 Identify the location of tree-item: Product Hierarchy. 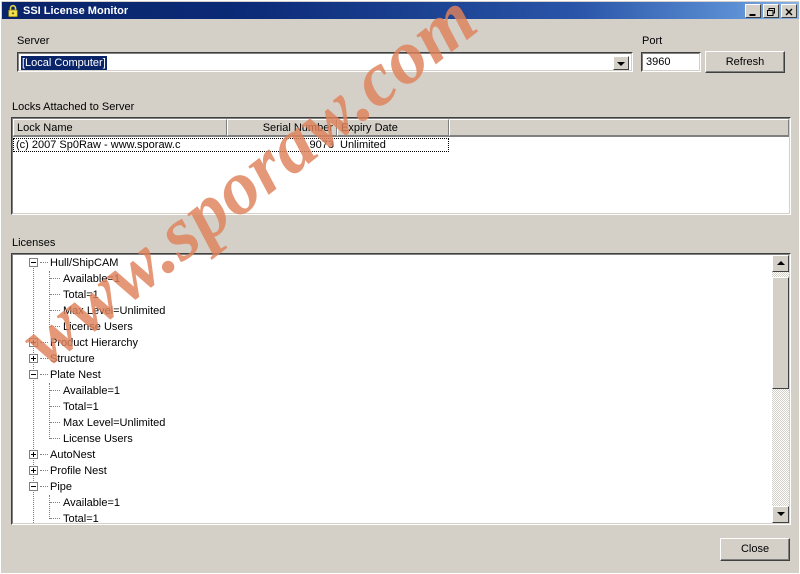
(392, 343).